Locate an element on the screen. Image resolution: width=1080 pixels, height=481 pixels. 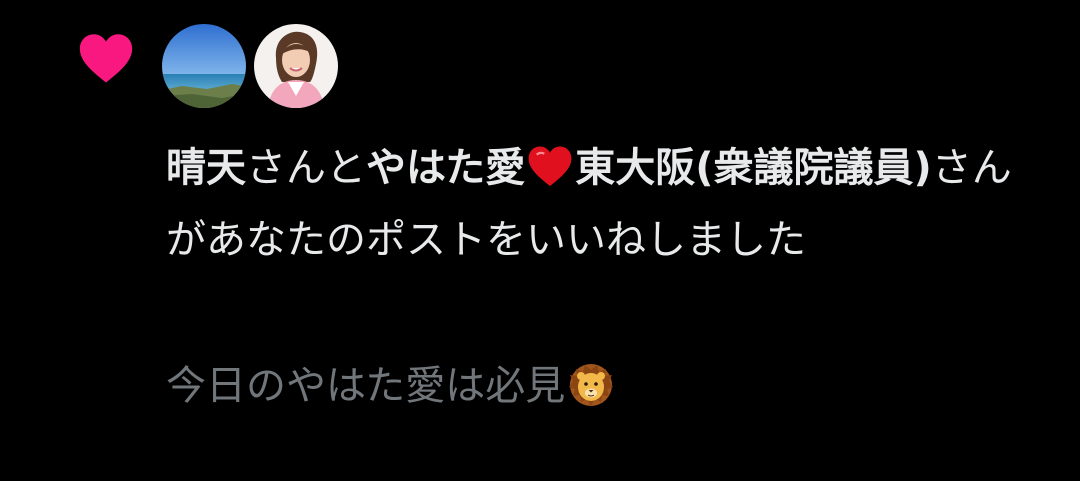
woman-portrait-avatar is located at coordinates (296, 66).